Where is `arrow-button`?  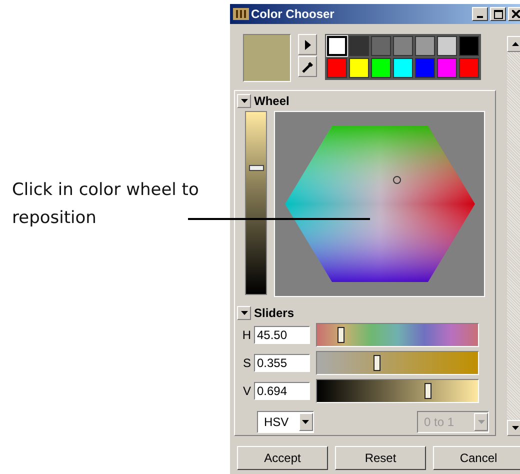 arrow-button is located at coordinates (307, 44).